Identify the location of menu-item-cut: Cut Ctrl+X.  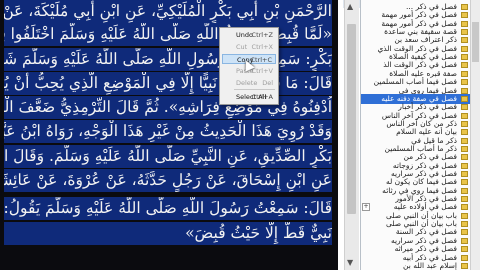
(249, 47).